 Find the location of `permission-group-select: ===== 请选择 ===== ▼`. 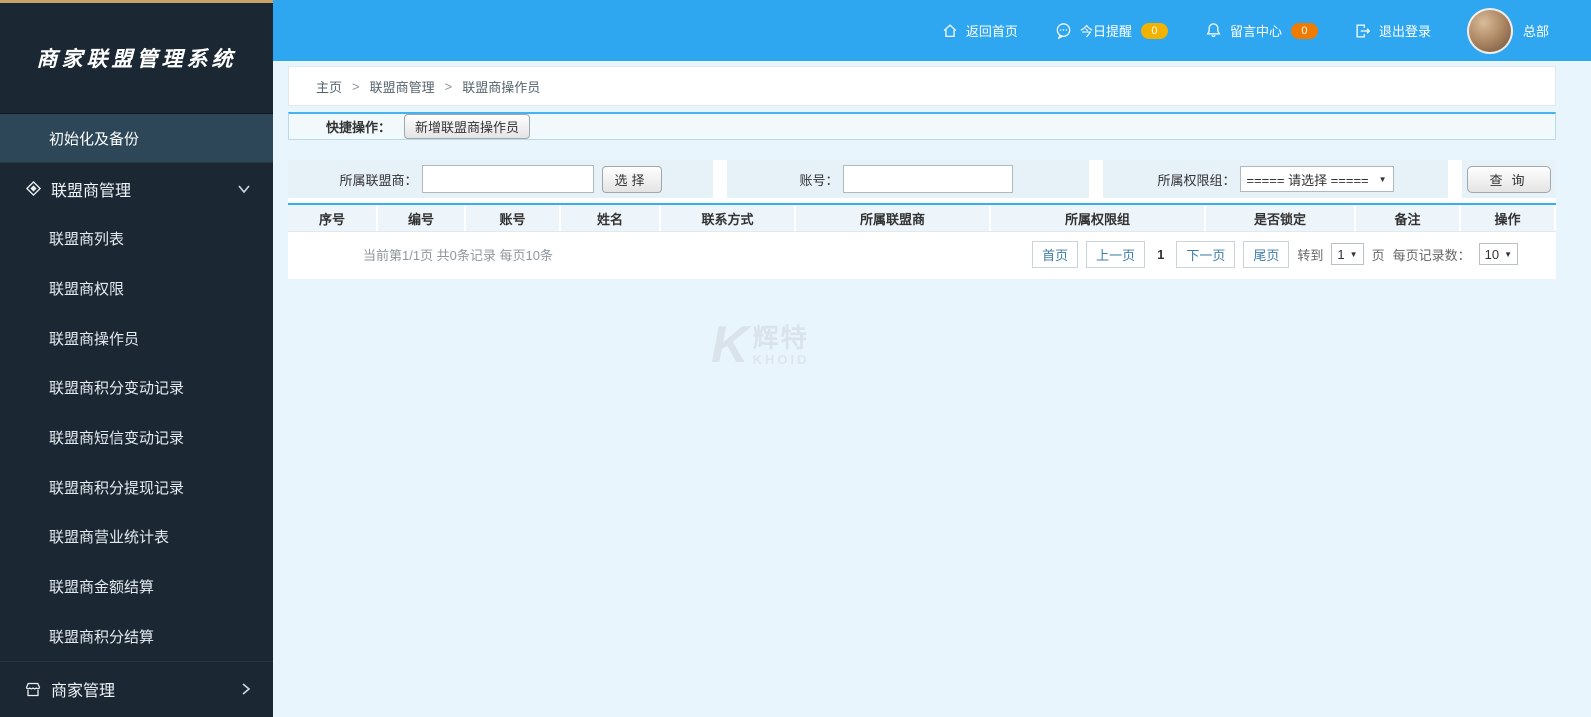

permission-group-select: ===== 请选择 ===== ▼ is located at coordinates (1316, 179).